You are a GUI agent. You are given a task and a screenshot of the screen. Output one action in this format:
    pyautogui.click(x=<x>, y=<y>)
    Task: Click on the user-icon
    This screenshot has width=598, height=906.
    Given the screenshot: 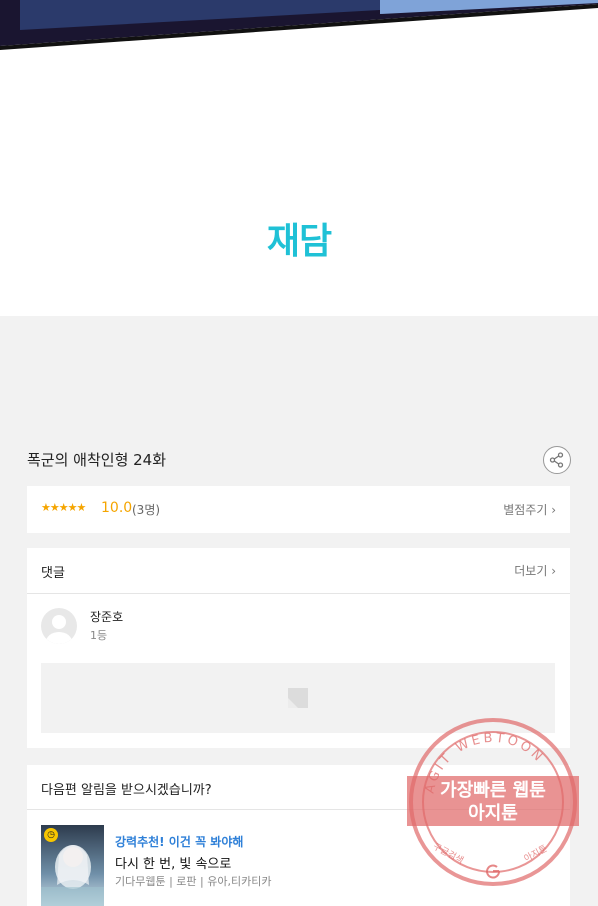 What is the action you would take?
    pyautogui.click(x=59, y=629)
    